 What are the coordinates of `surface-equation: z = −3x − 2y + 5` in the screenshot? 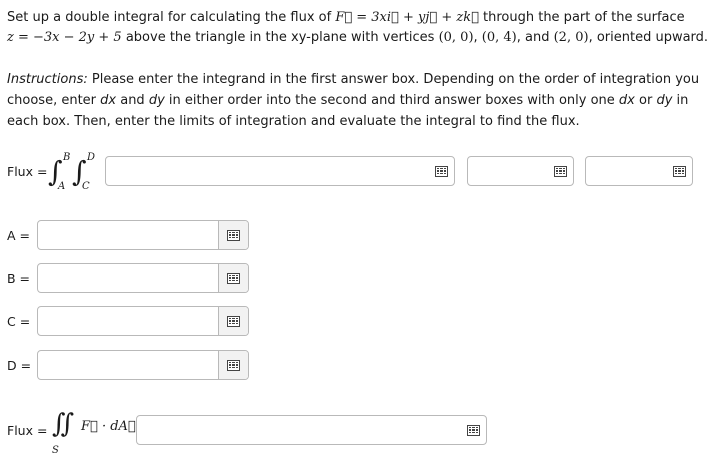 It's located at (64, 37).